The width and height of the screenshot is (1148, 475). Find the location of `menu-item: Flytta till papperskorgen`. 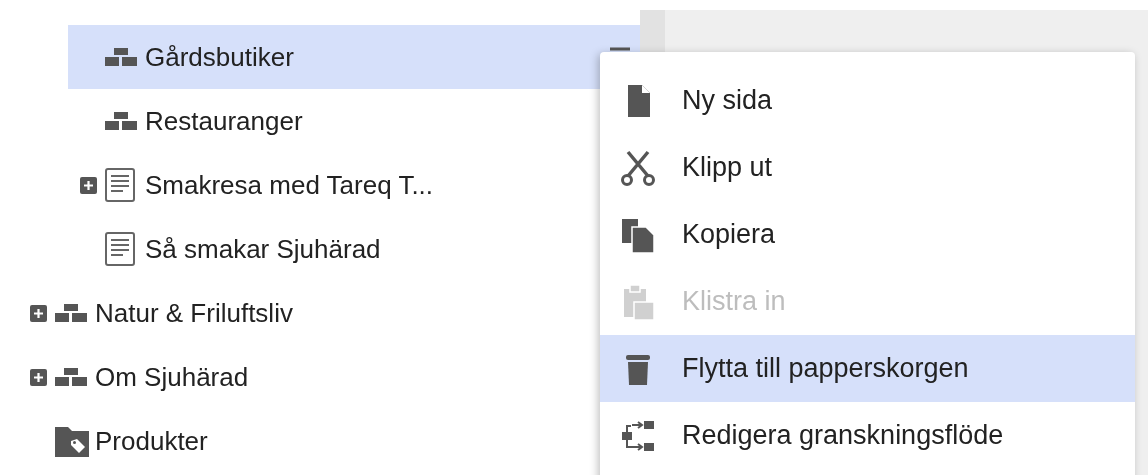

menu-item: Flytta till papperskorgen is located at coordinates (867, 368).